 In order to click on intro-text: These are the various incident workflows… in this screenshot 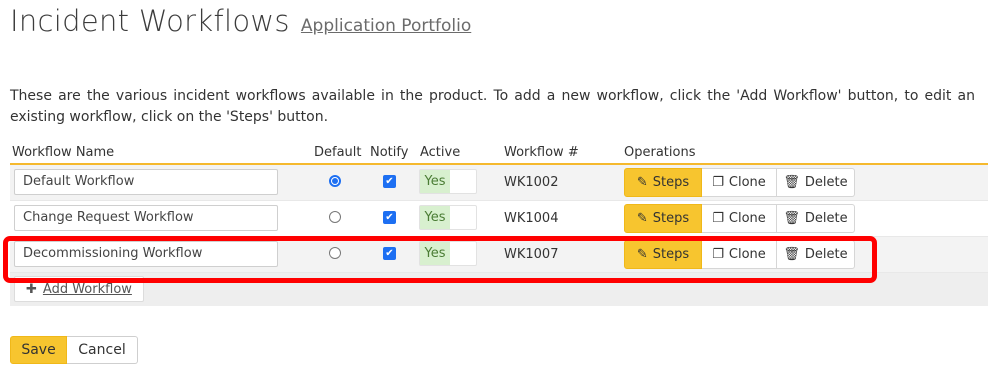, I will do `click(492, 106)`.